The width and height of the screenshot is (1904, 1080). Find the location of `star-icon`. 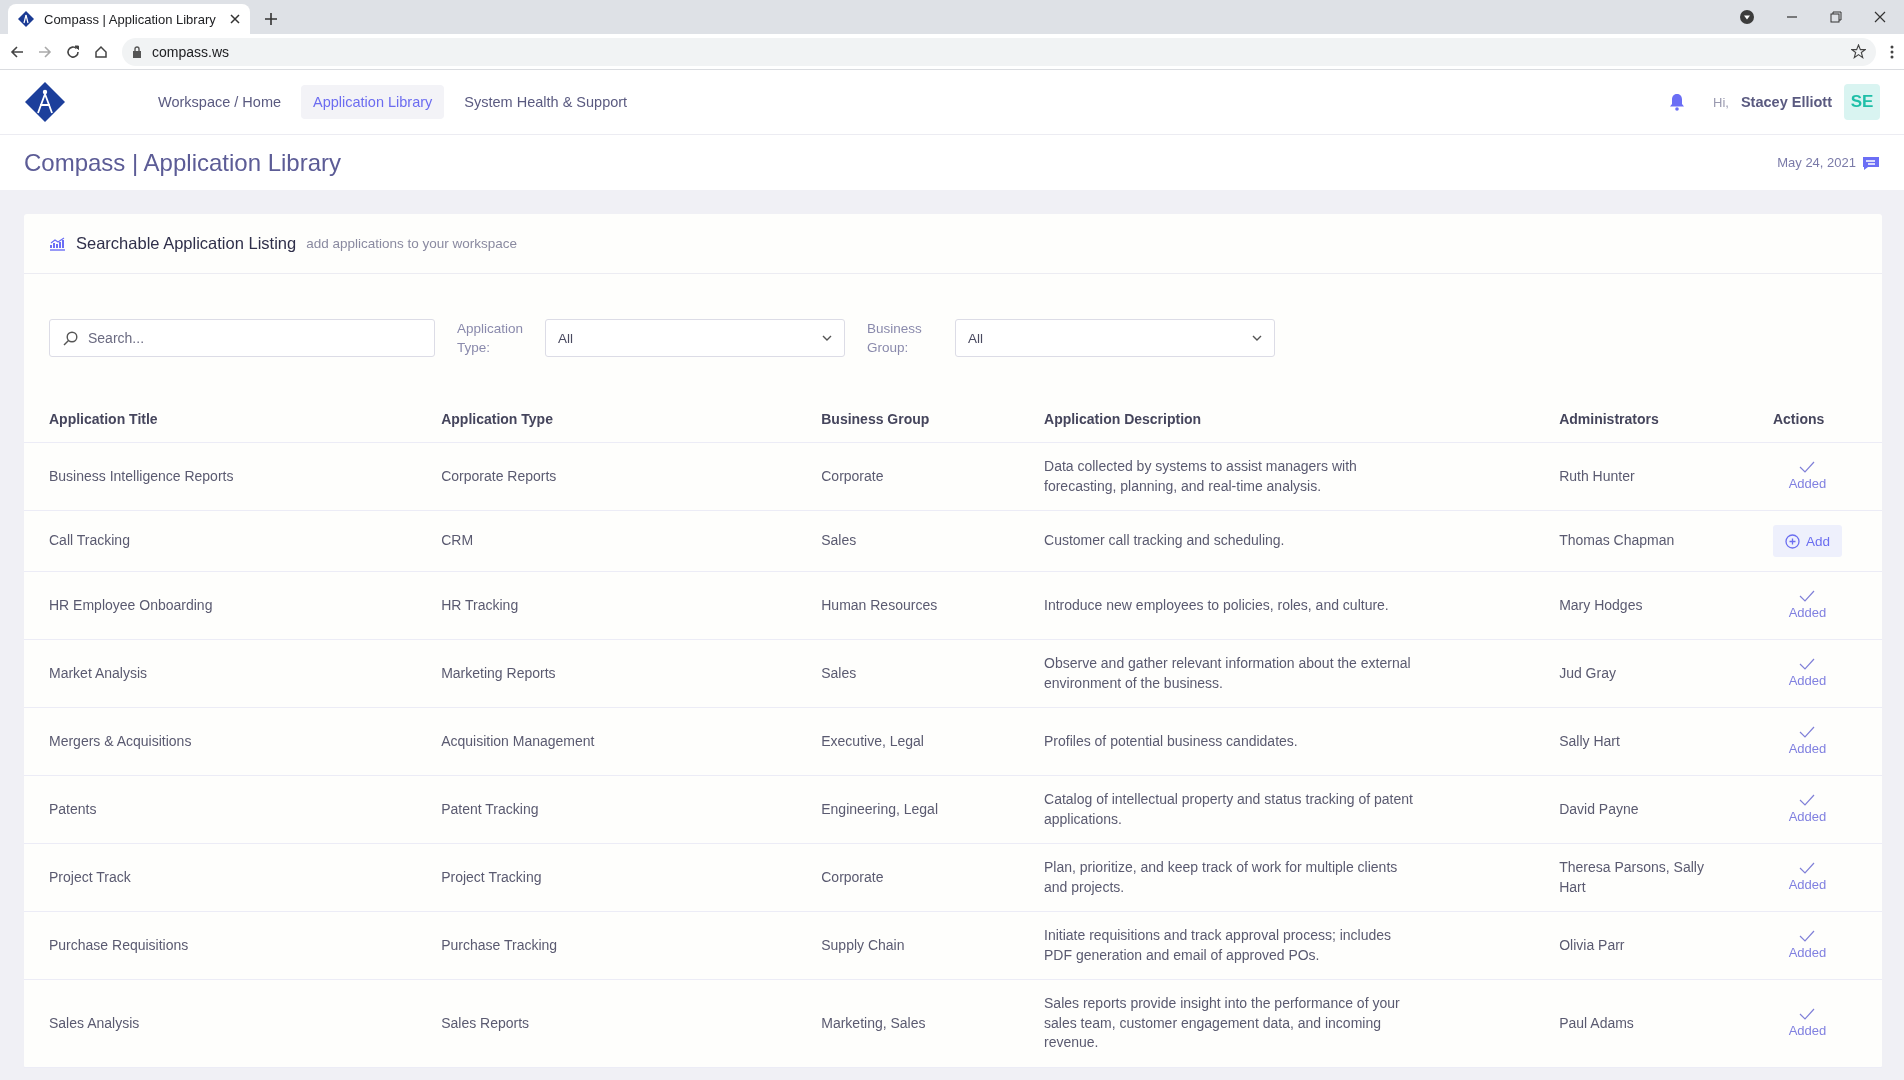

star-icon is located at coordinates (1858, 51).